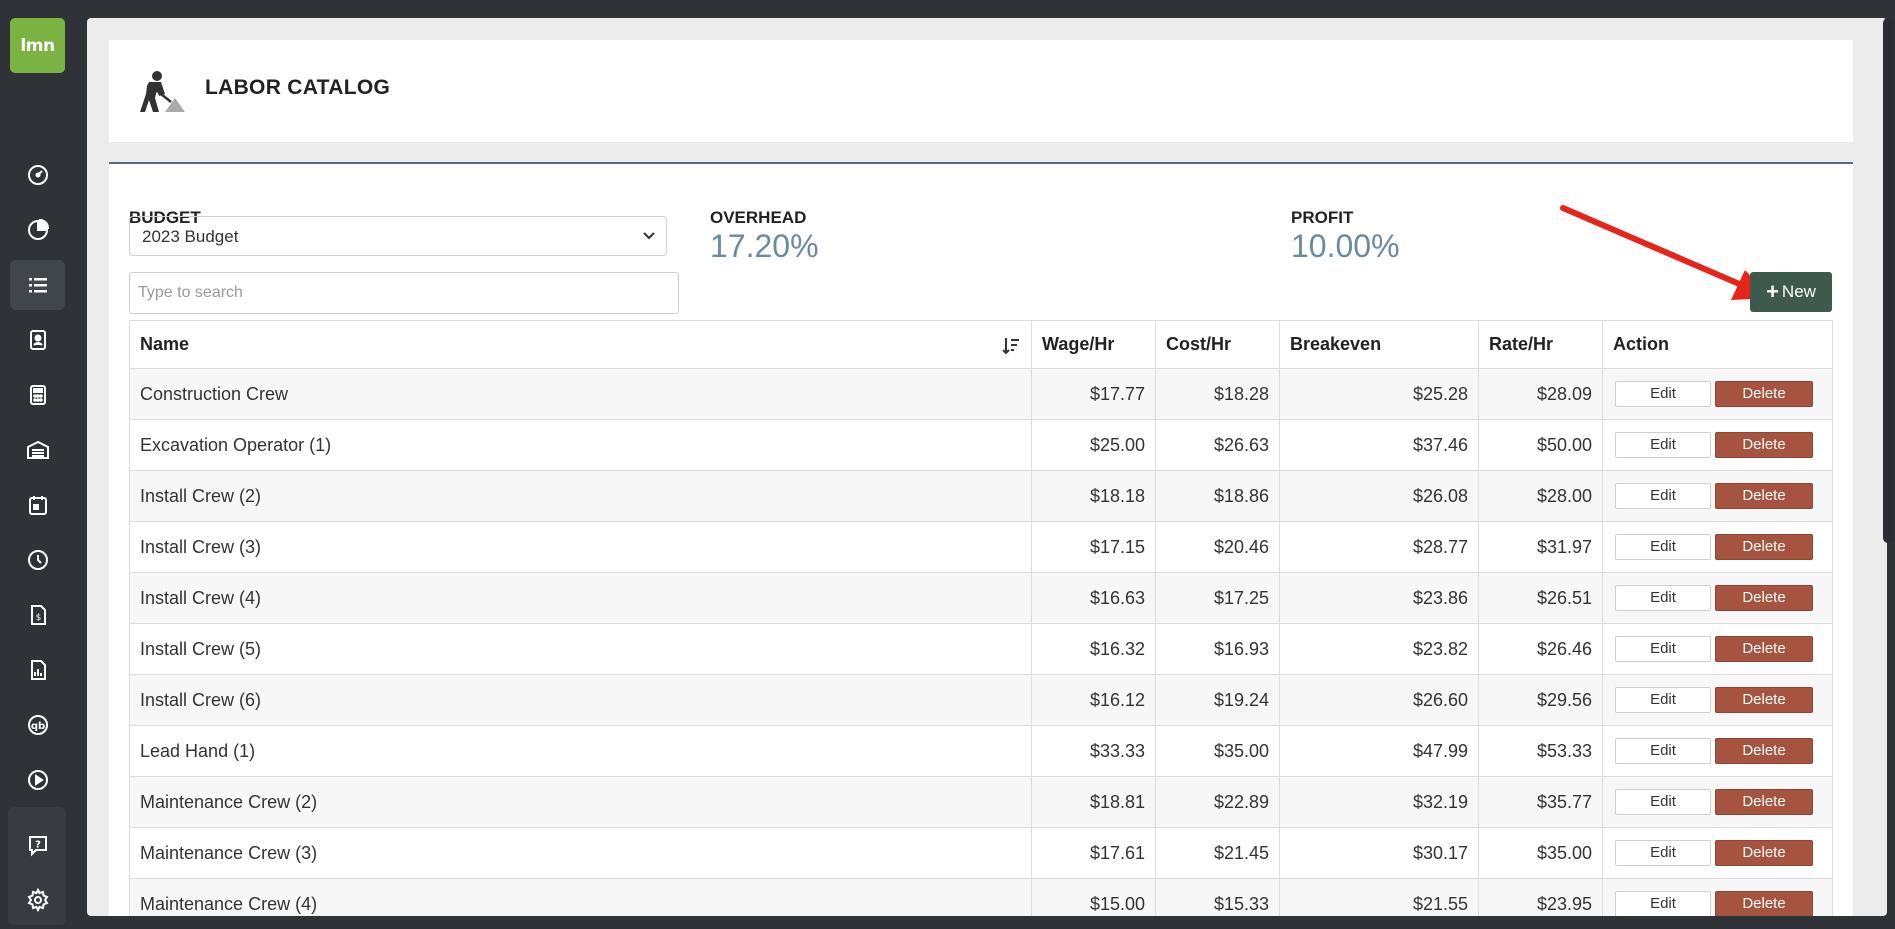 The width and height of the screenshot is (1895, 929). Describe the element at coordinates (1345, 246) in the screenshot. I see `profit-value: 10.00%` at that location.